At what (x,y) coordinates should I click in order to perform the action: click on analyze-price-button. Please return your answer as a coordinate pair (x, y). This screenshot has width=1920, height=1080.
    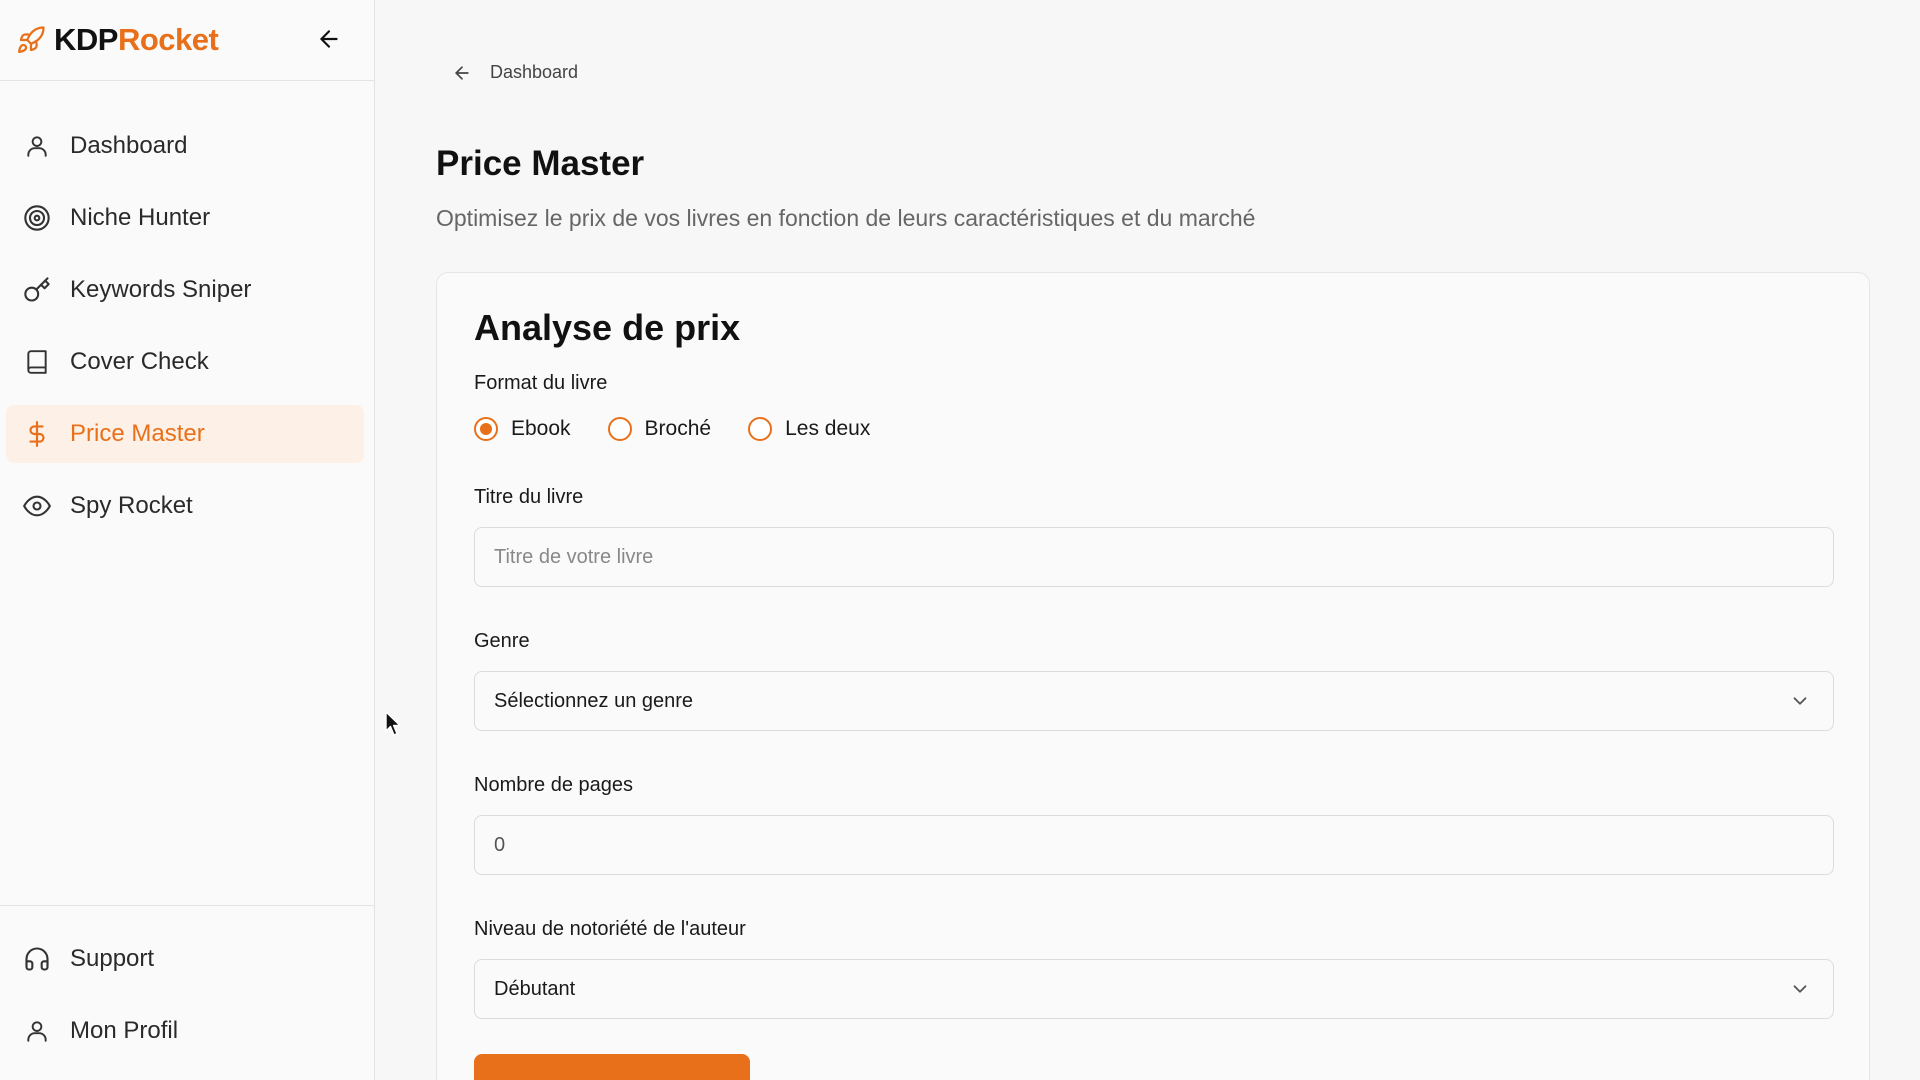
    Looking at the image, I should click on (612, 1067).